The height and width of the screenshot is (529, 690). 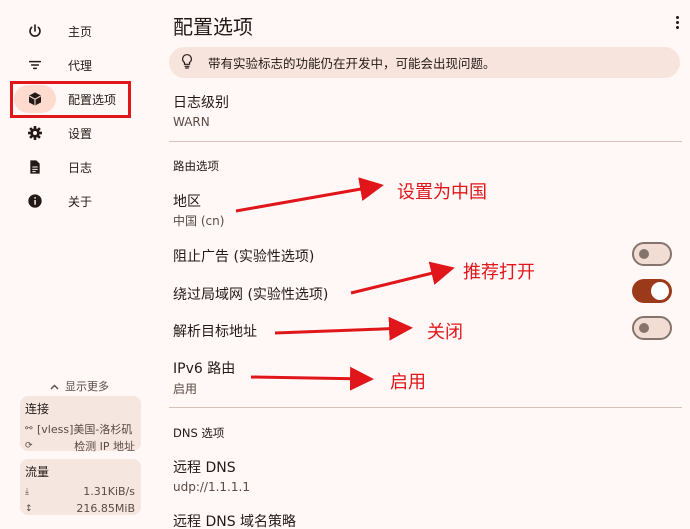 What do you see at coordinates (499, 272) in the screenshot?
I see `annotation-bypass-note: 推荐打开` at bounding box center [499, 272].